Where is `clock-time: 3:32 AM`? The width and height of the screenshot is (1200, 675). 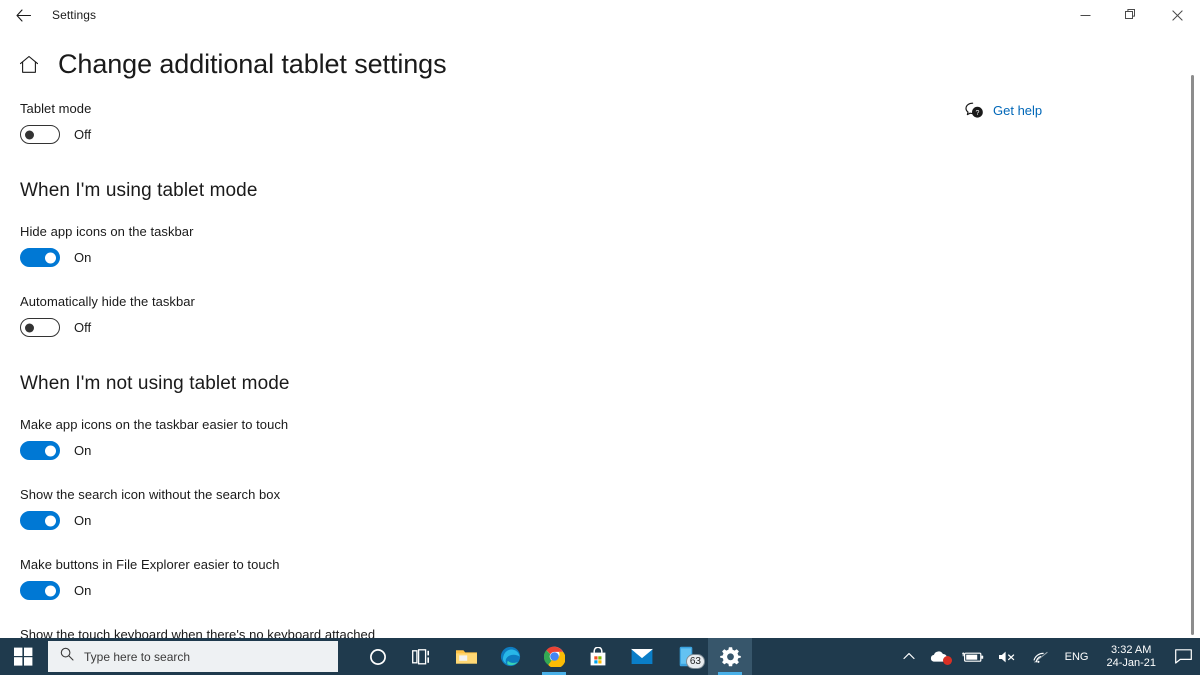
clock-time: 3:32 AM is located at coordinates (1131, 649).